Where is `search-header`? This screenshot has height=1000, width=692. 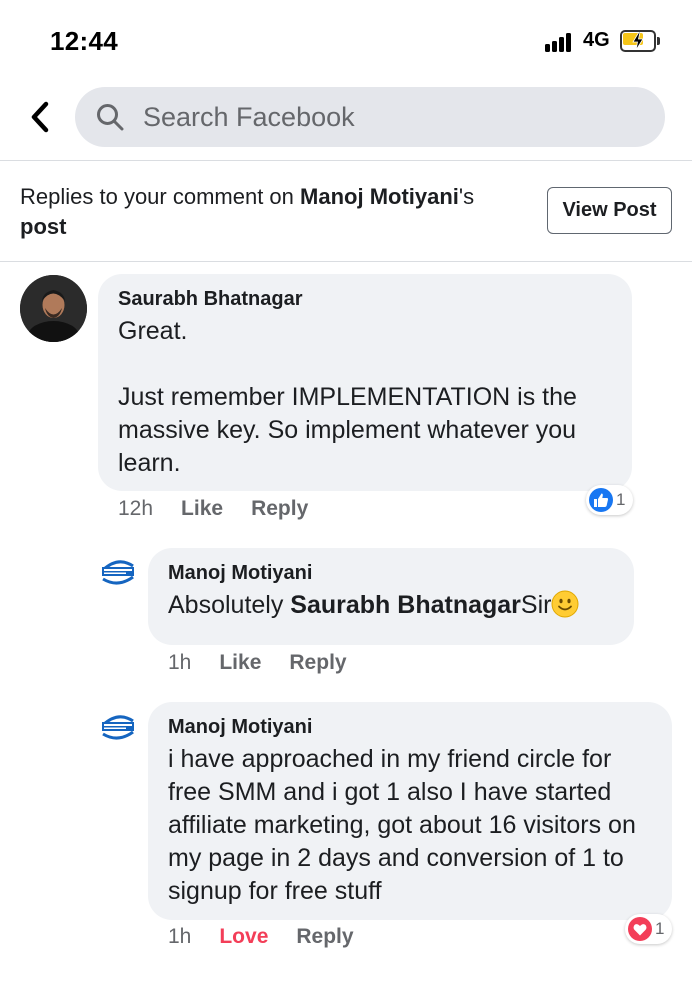
search-header is located at coordinates (346, 120).